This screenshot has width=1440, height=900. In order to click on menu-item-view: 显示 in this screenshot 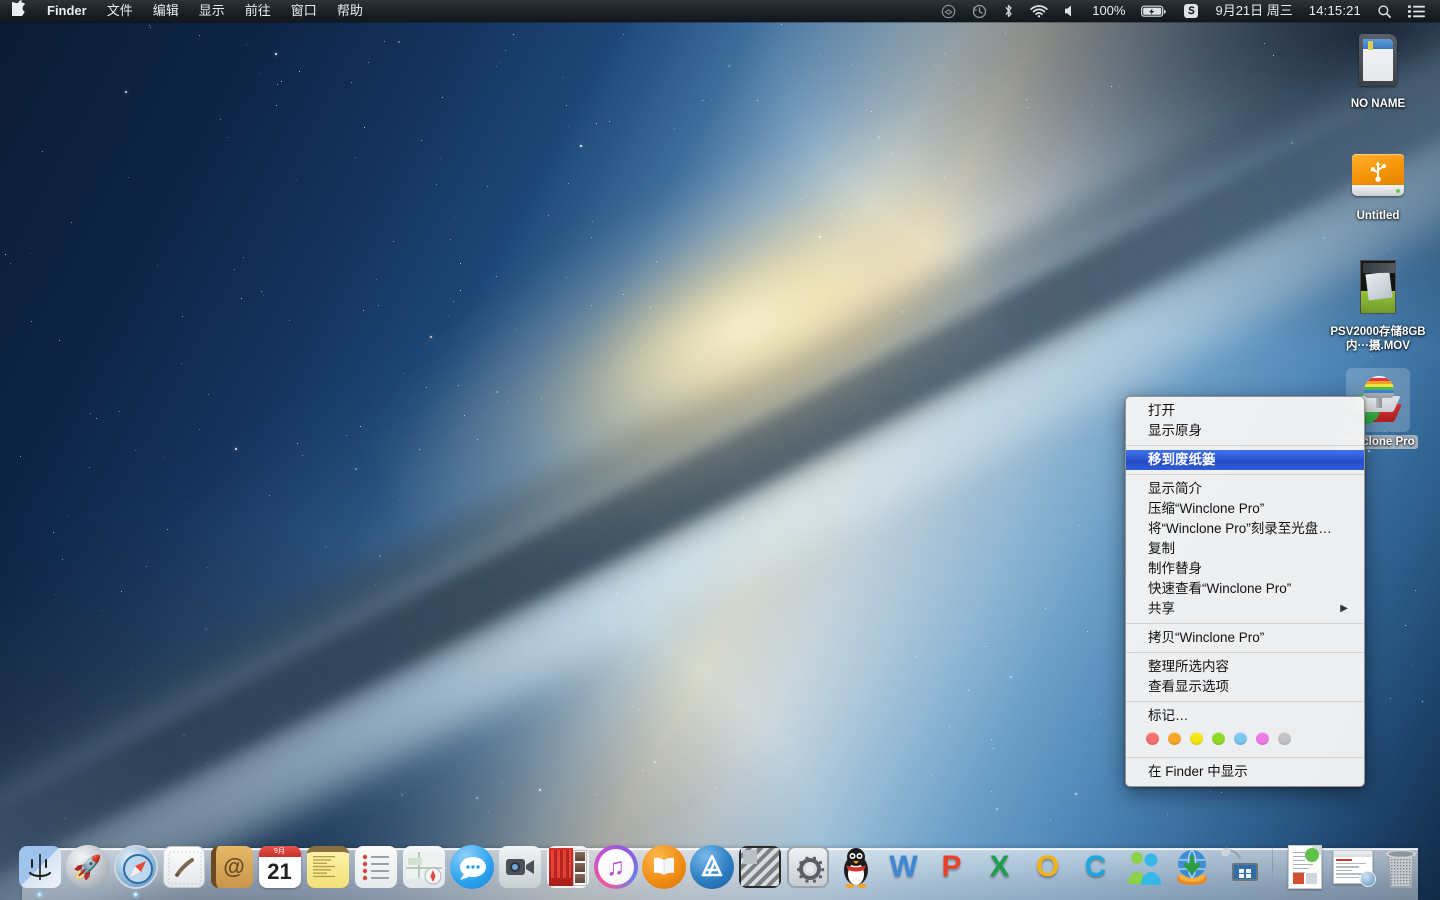, I will do `click(212, 11)`.